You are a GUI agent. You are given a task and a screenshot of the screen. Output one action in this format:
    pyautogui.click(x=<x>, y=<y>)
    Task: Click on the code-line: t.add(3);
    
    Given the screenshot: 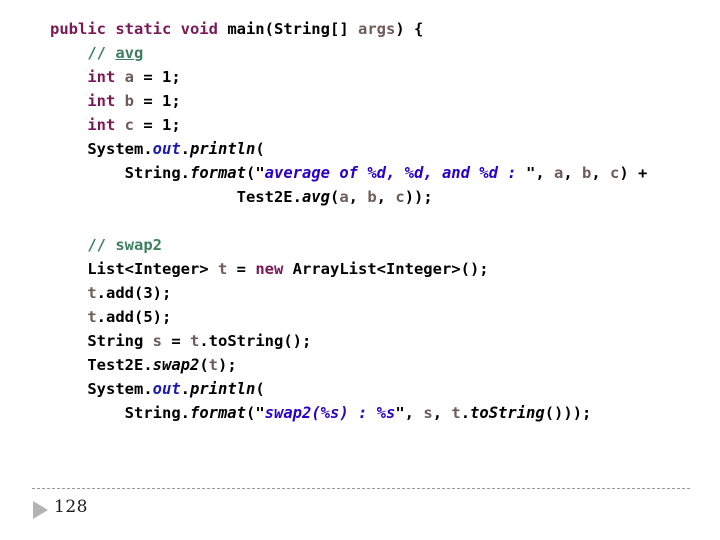 What is the action you would take?
    pyautogui.click(x=380, y=293)
    